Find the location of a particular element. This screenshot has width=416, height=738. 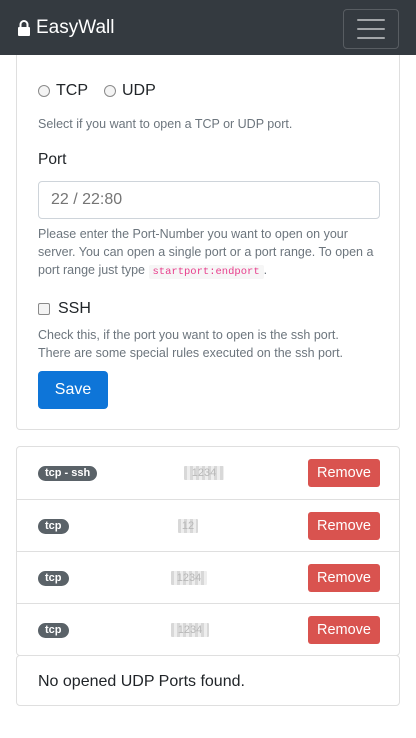

port-number: 12 is located at coordinates (188, 526).